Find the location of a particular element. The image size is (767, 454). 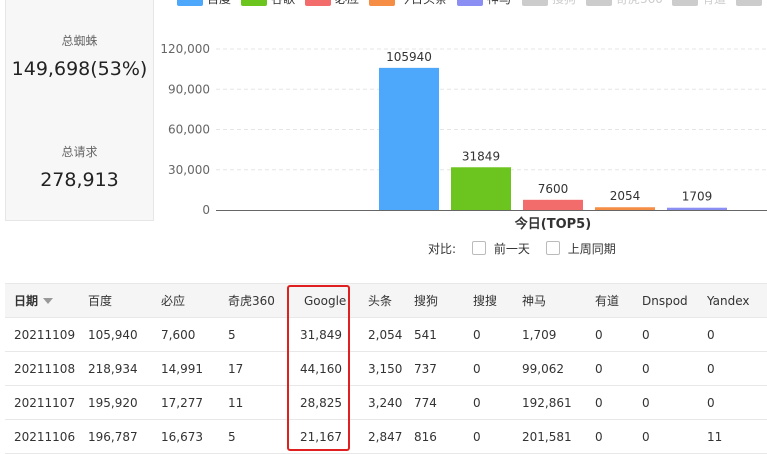

table-cell: 7,600 is located at coordinates (185, 334).